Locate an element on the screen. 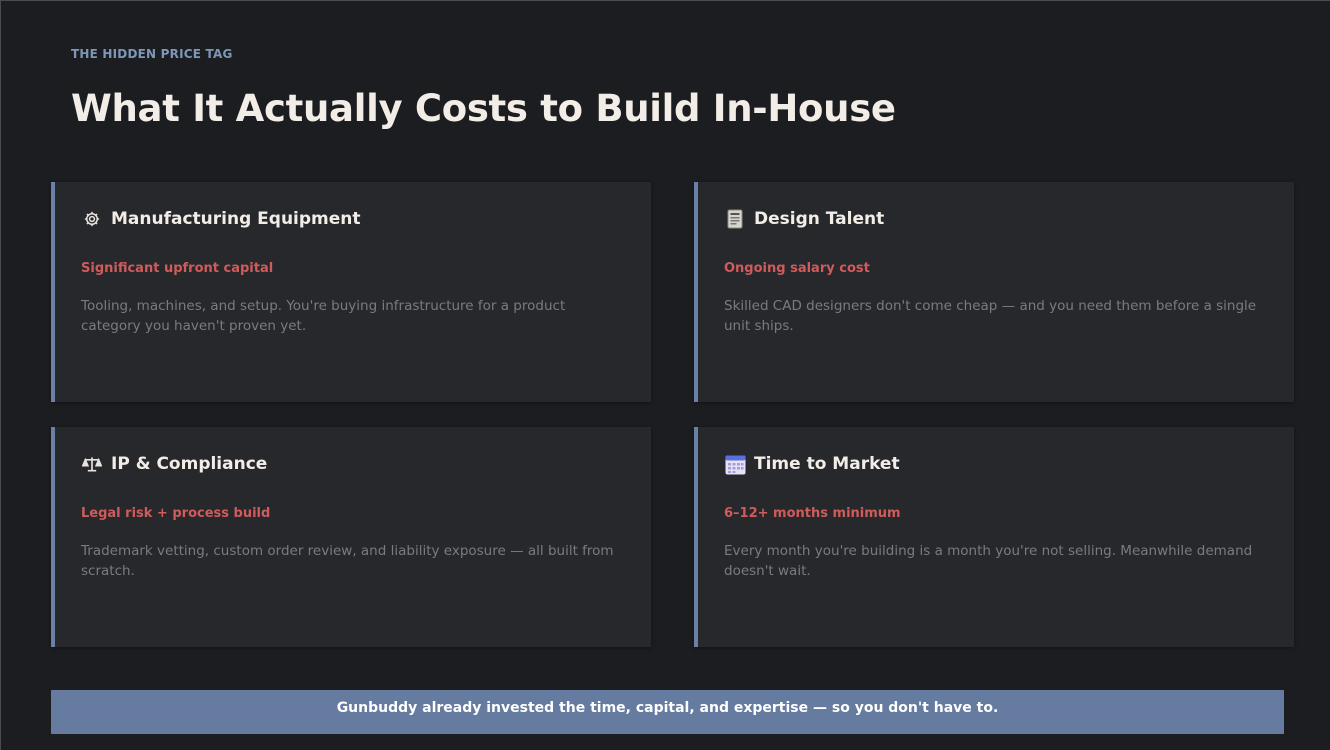 This screenshot has height=750, width=1330. card-header: Time to Market is located at coordinates (812, 464).